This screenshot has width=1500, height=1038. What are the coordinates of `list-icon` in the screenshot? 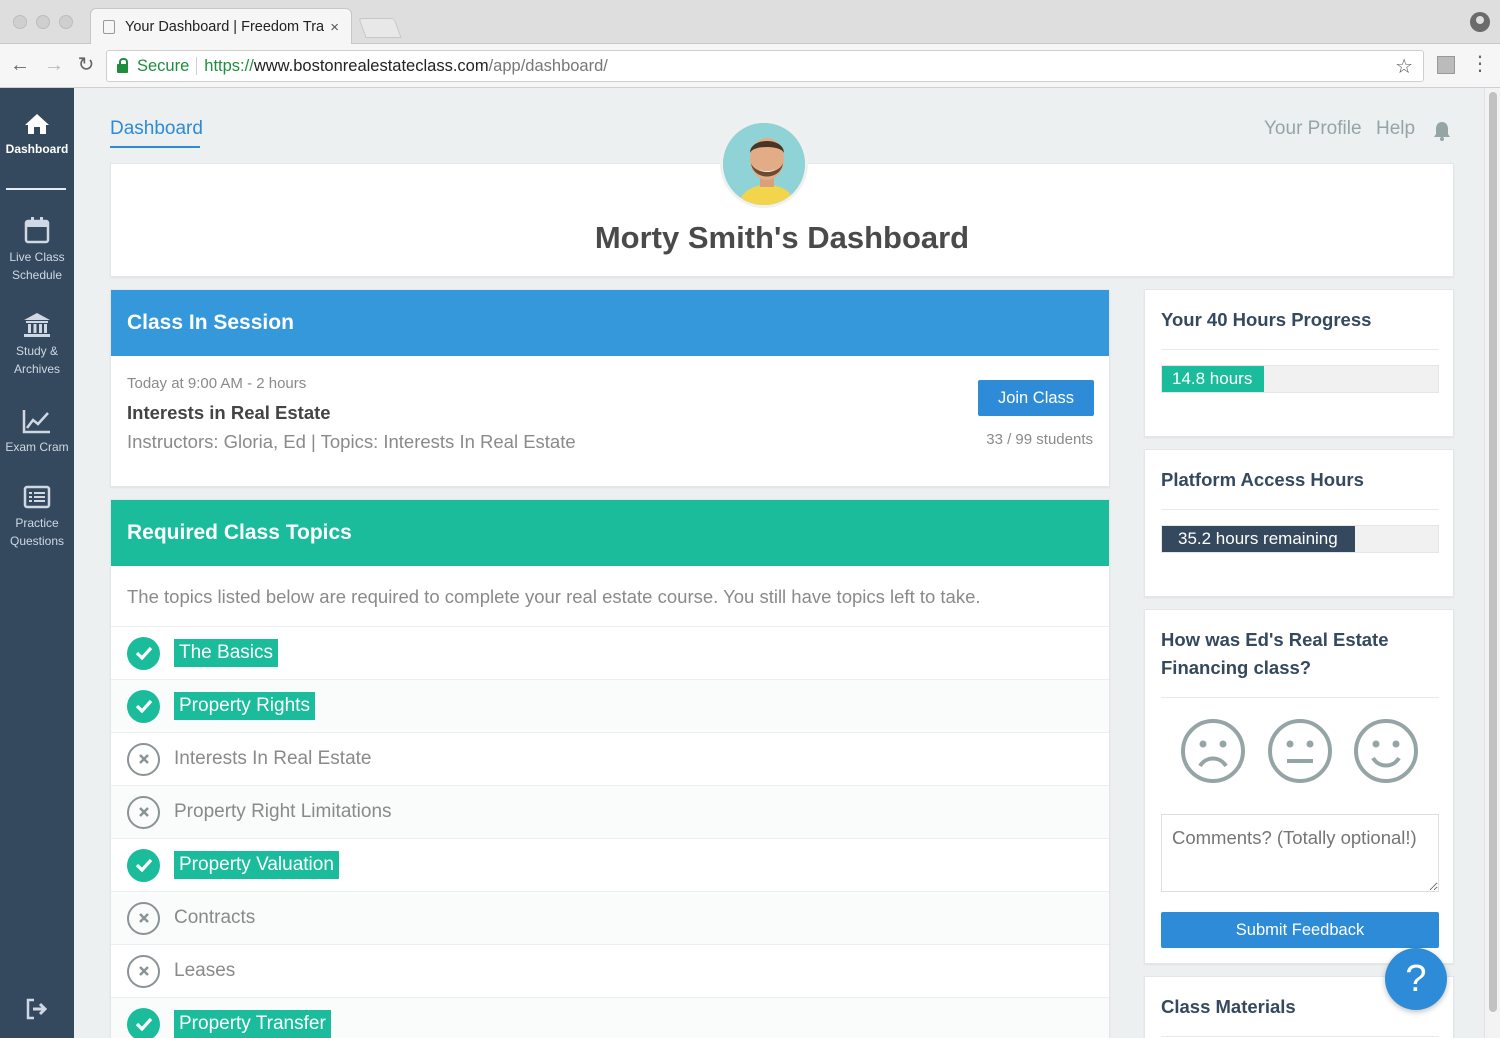 It's located at (37, 497).